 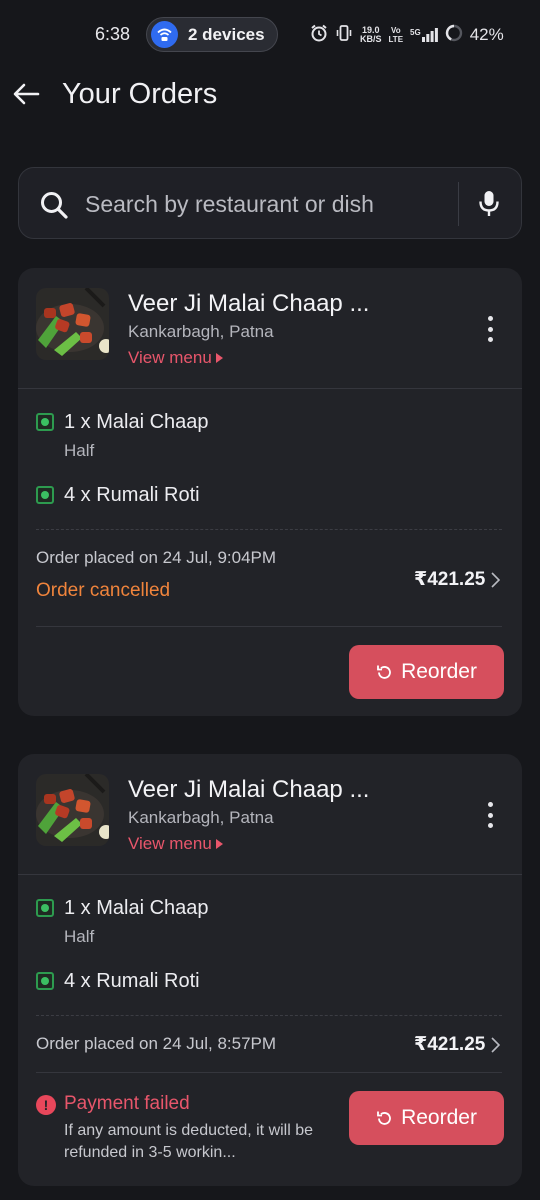 I want to click on app-header: Your Orders, so click(x=270, y=98).